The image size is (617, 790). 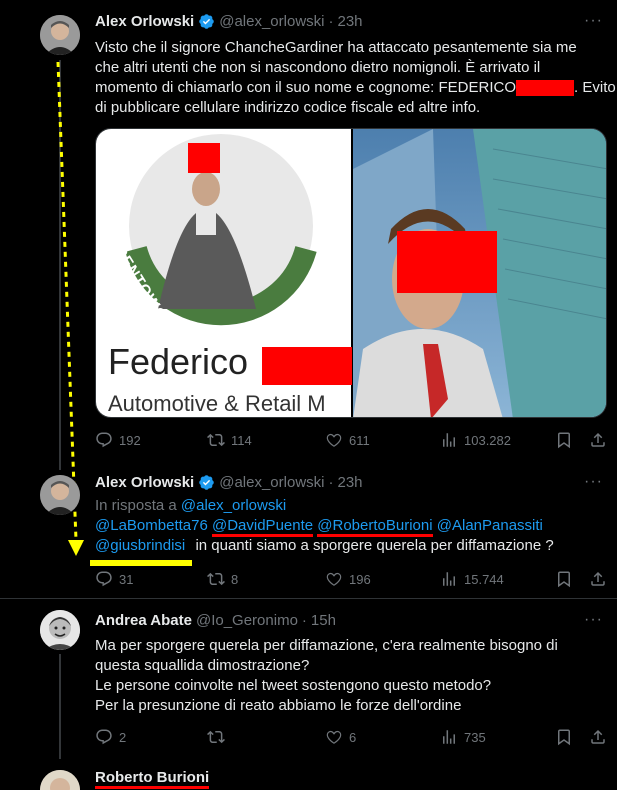 What do you see at coordinates (308, 598) in the screenshot?
I see `tweet-divider` at bounding box center [308, 598].